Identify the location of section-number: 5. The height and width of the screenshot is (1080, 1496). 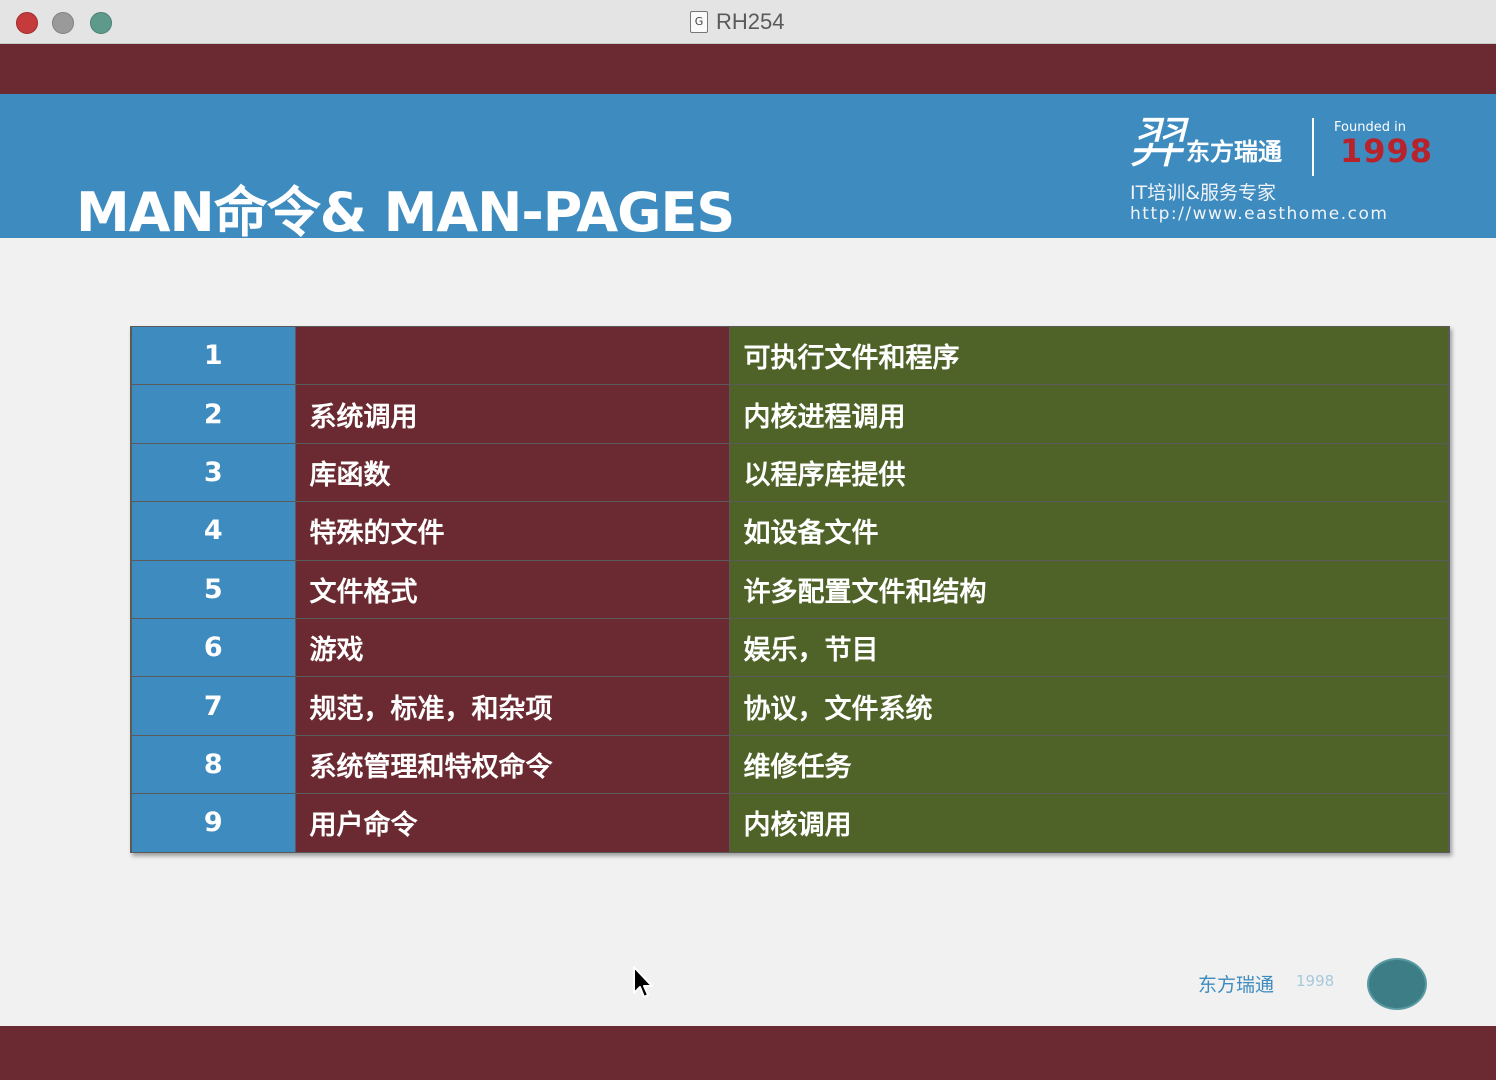
(213, 589).